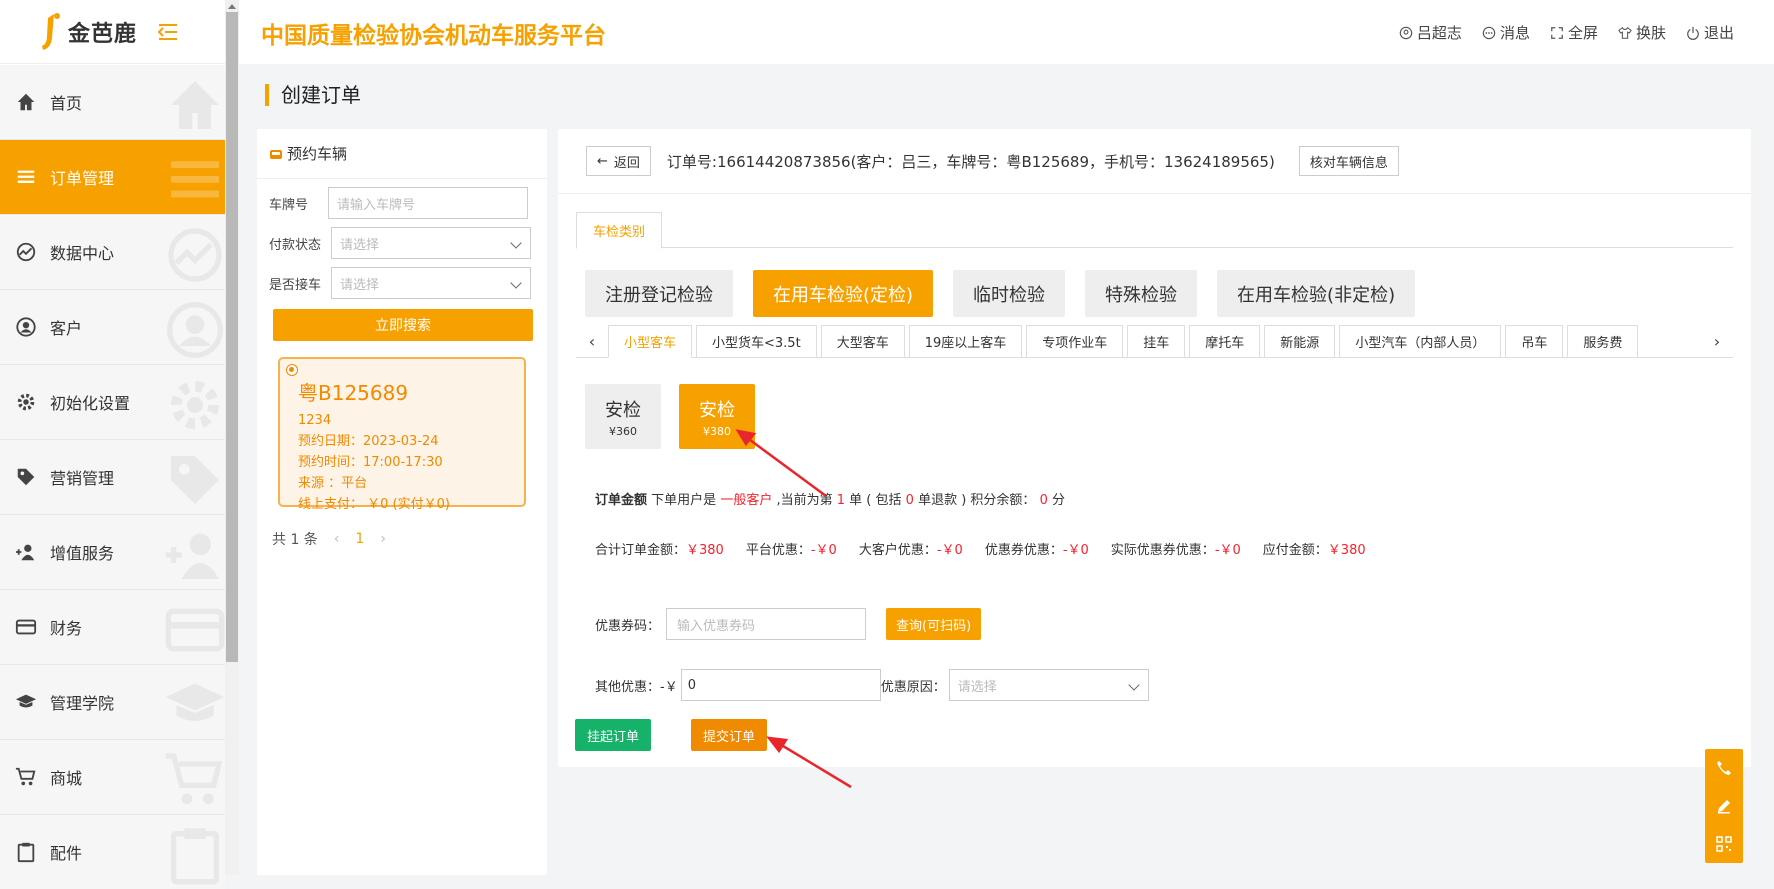 Image resolution: width=1774 pixels, height=889 pixels. I want to click on coupon-row: 优惠券码： 输入优惠券码 查询(可扫码), so click(788, 624).